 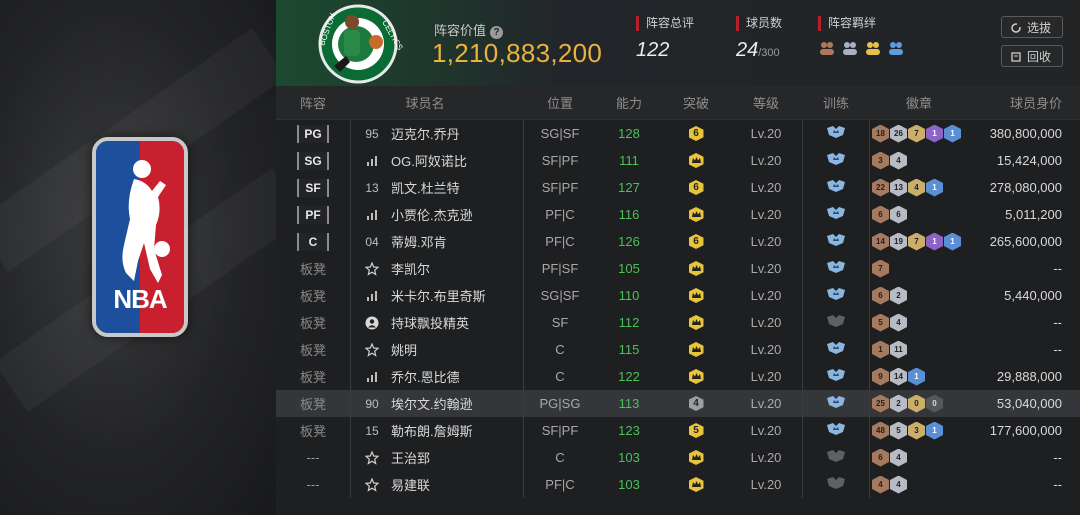 I want to click on badges-cell: 34, so click(x=918, y=160).